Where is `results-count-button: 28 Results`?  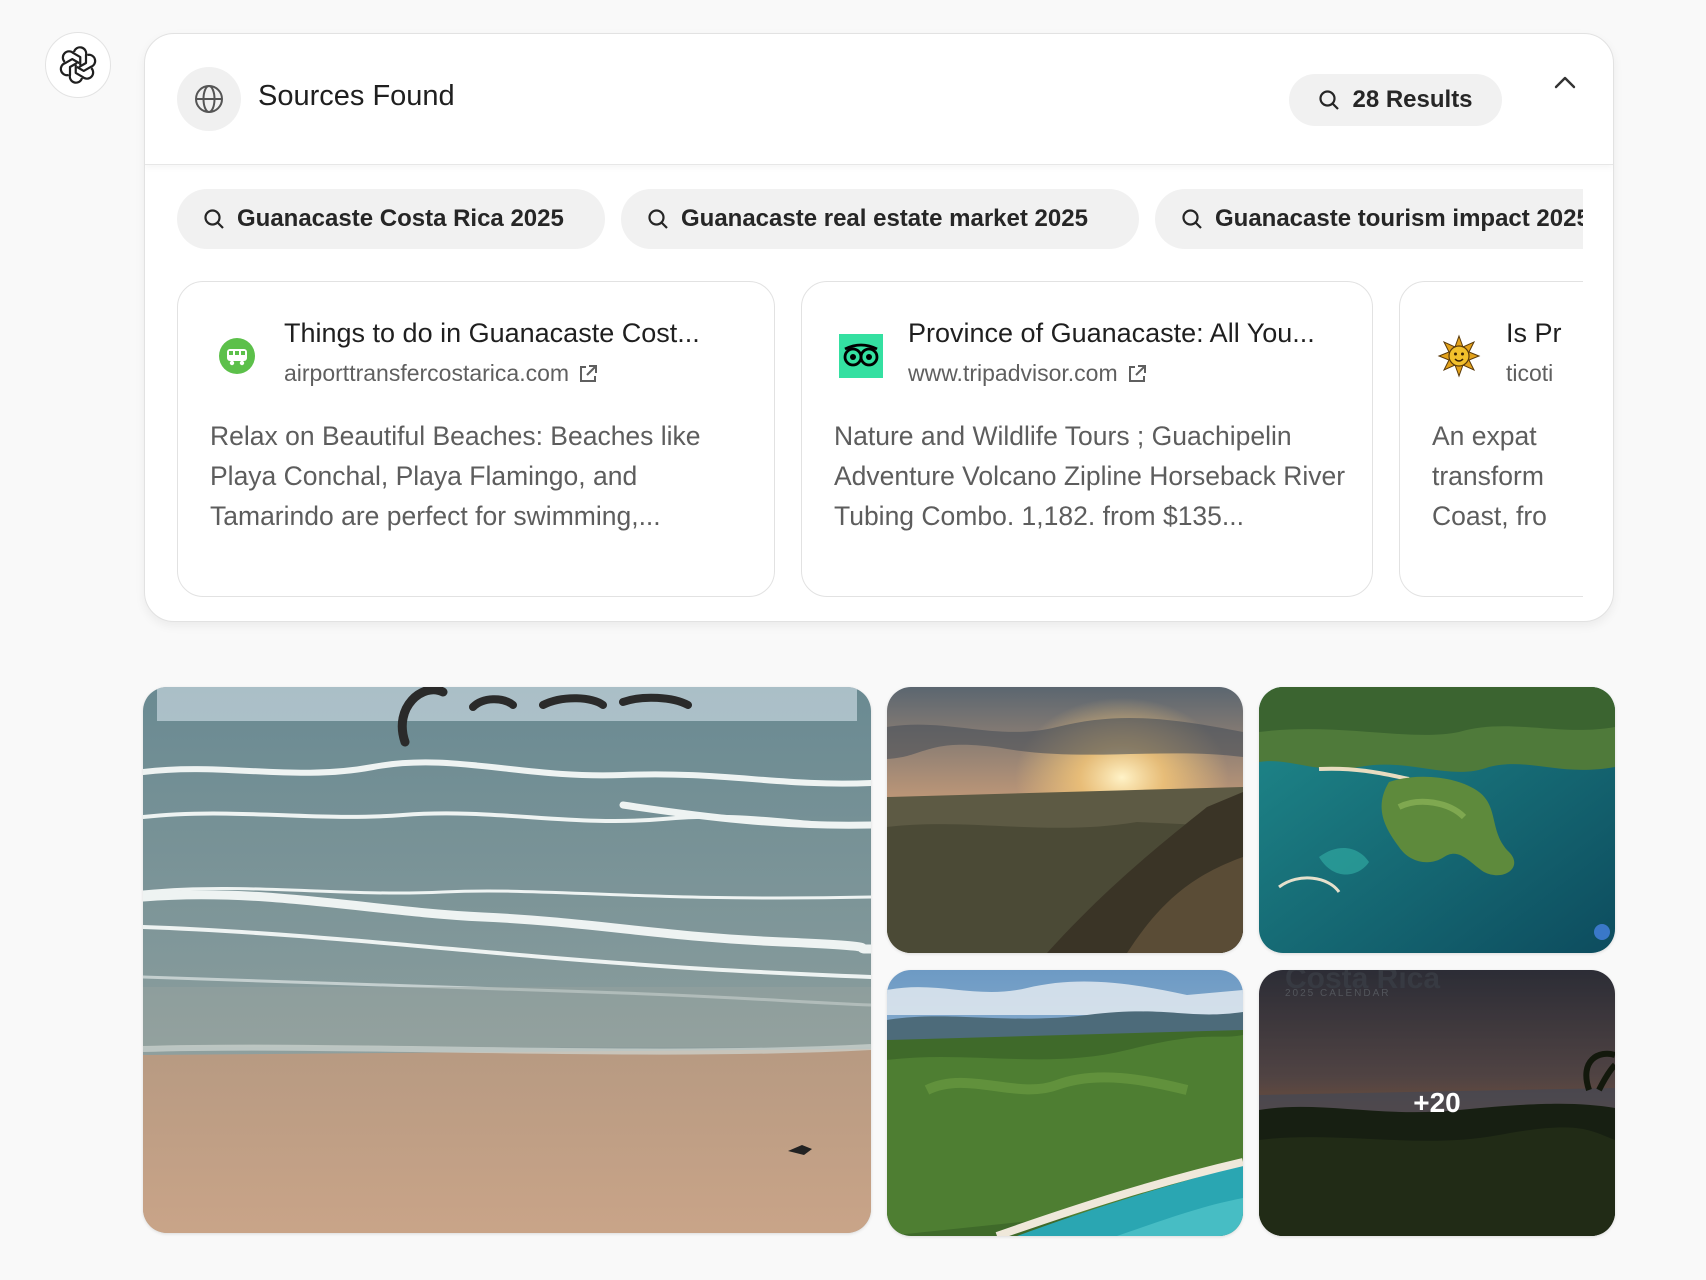 results-count-button: 28 Results is located at coordinates (1395, 100).